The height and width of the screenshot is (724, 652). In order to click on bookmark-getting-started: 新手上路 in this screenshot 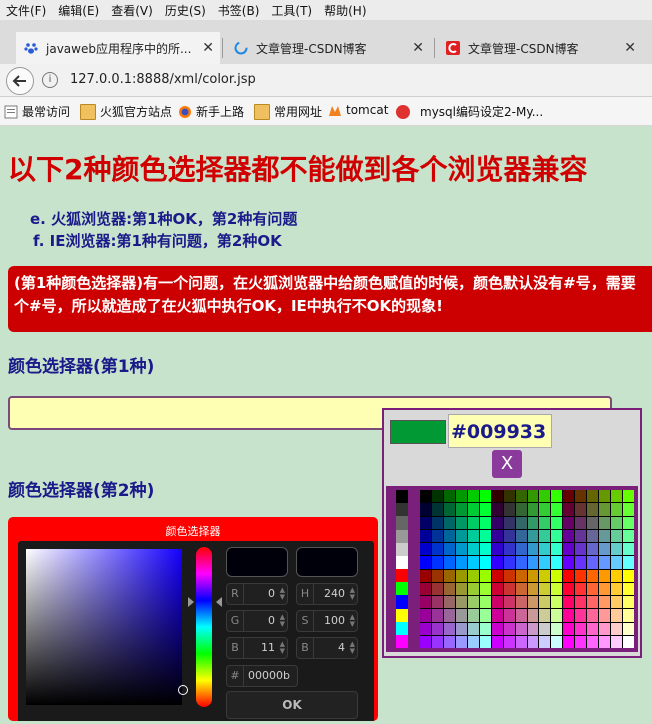, I will do `click(211, 111)`.